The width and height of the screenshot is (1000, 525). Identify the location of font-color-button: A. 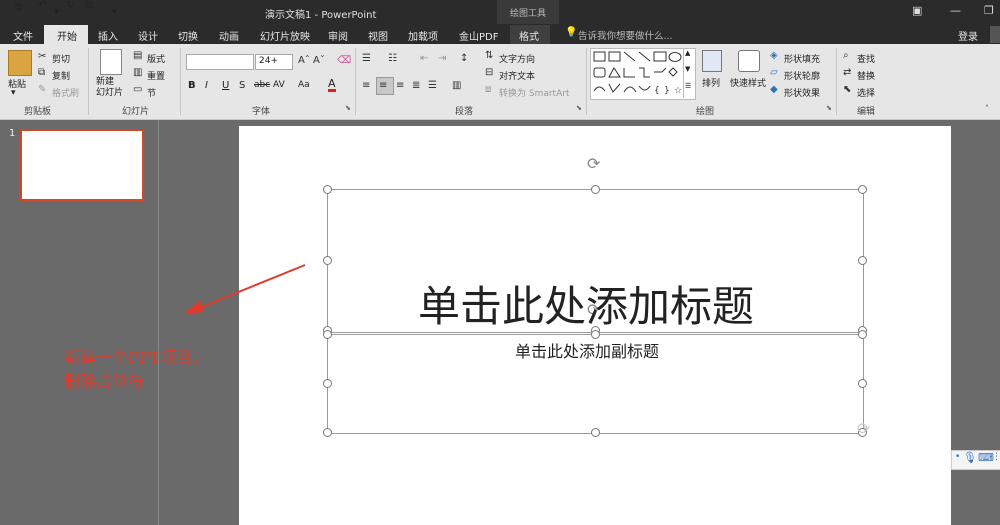
(332, 85).